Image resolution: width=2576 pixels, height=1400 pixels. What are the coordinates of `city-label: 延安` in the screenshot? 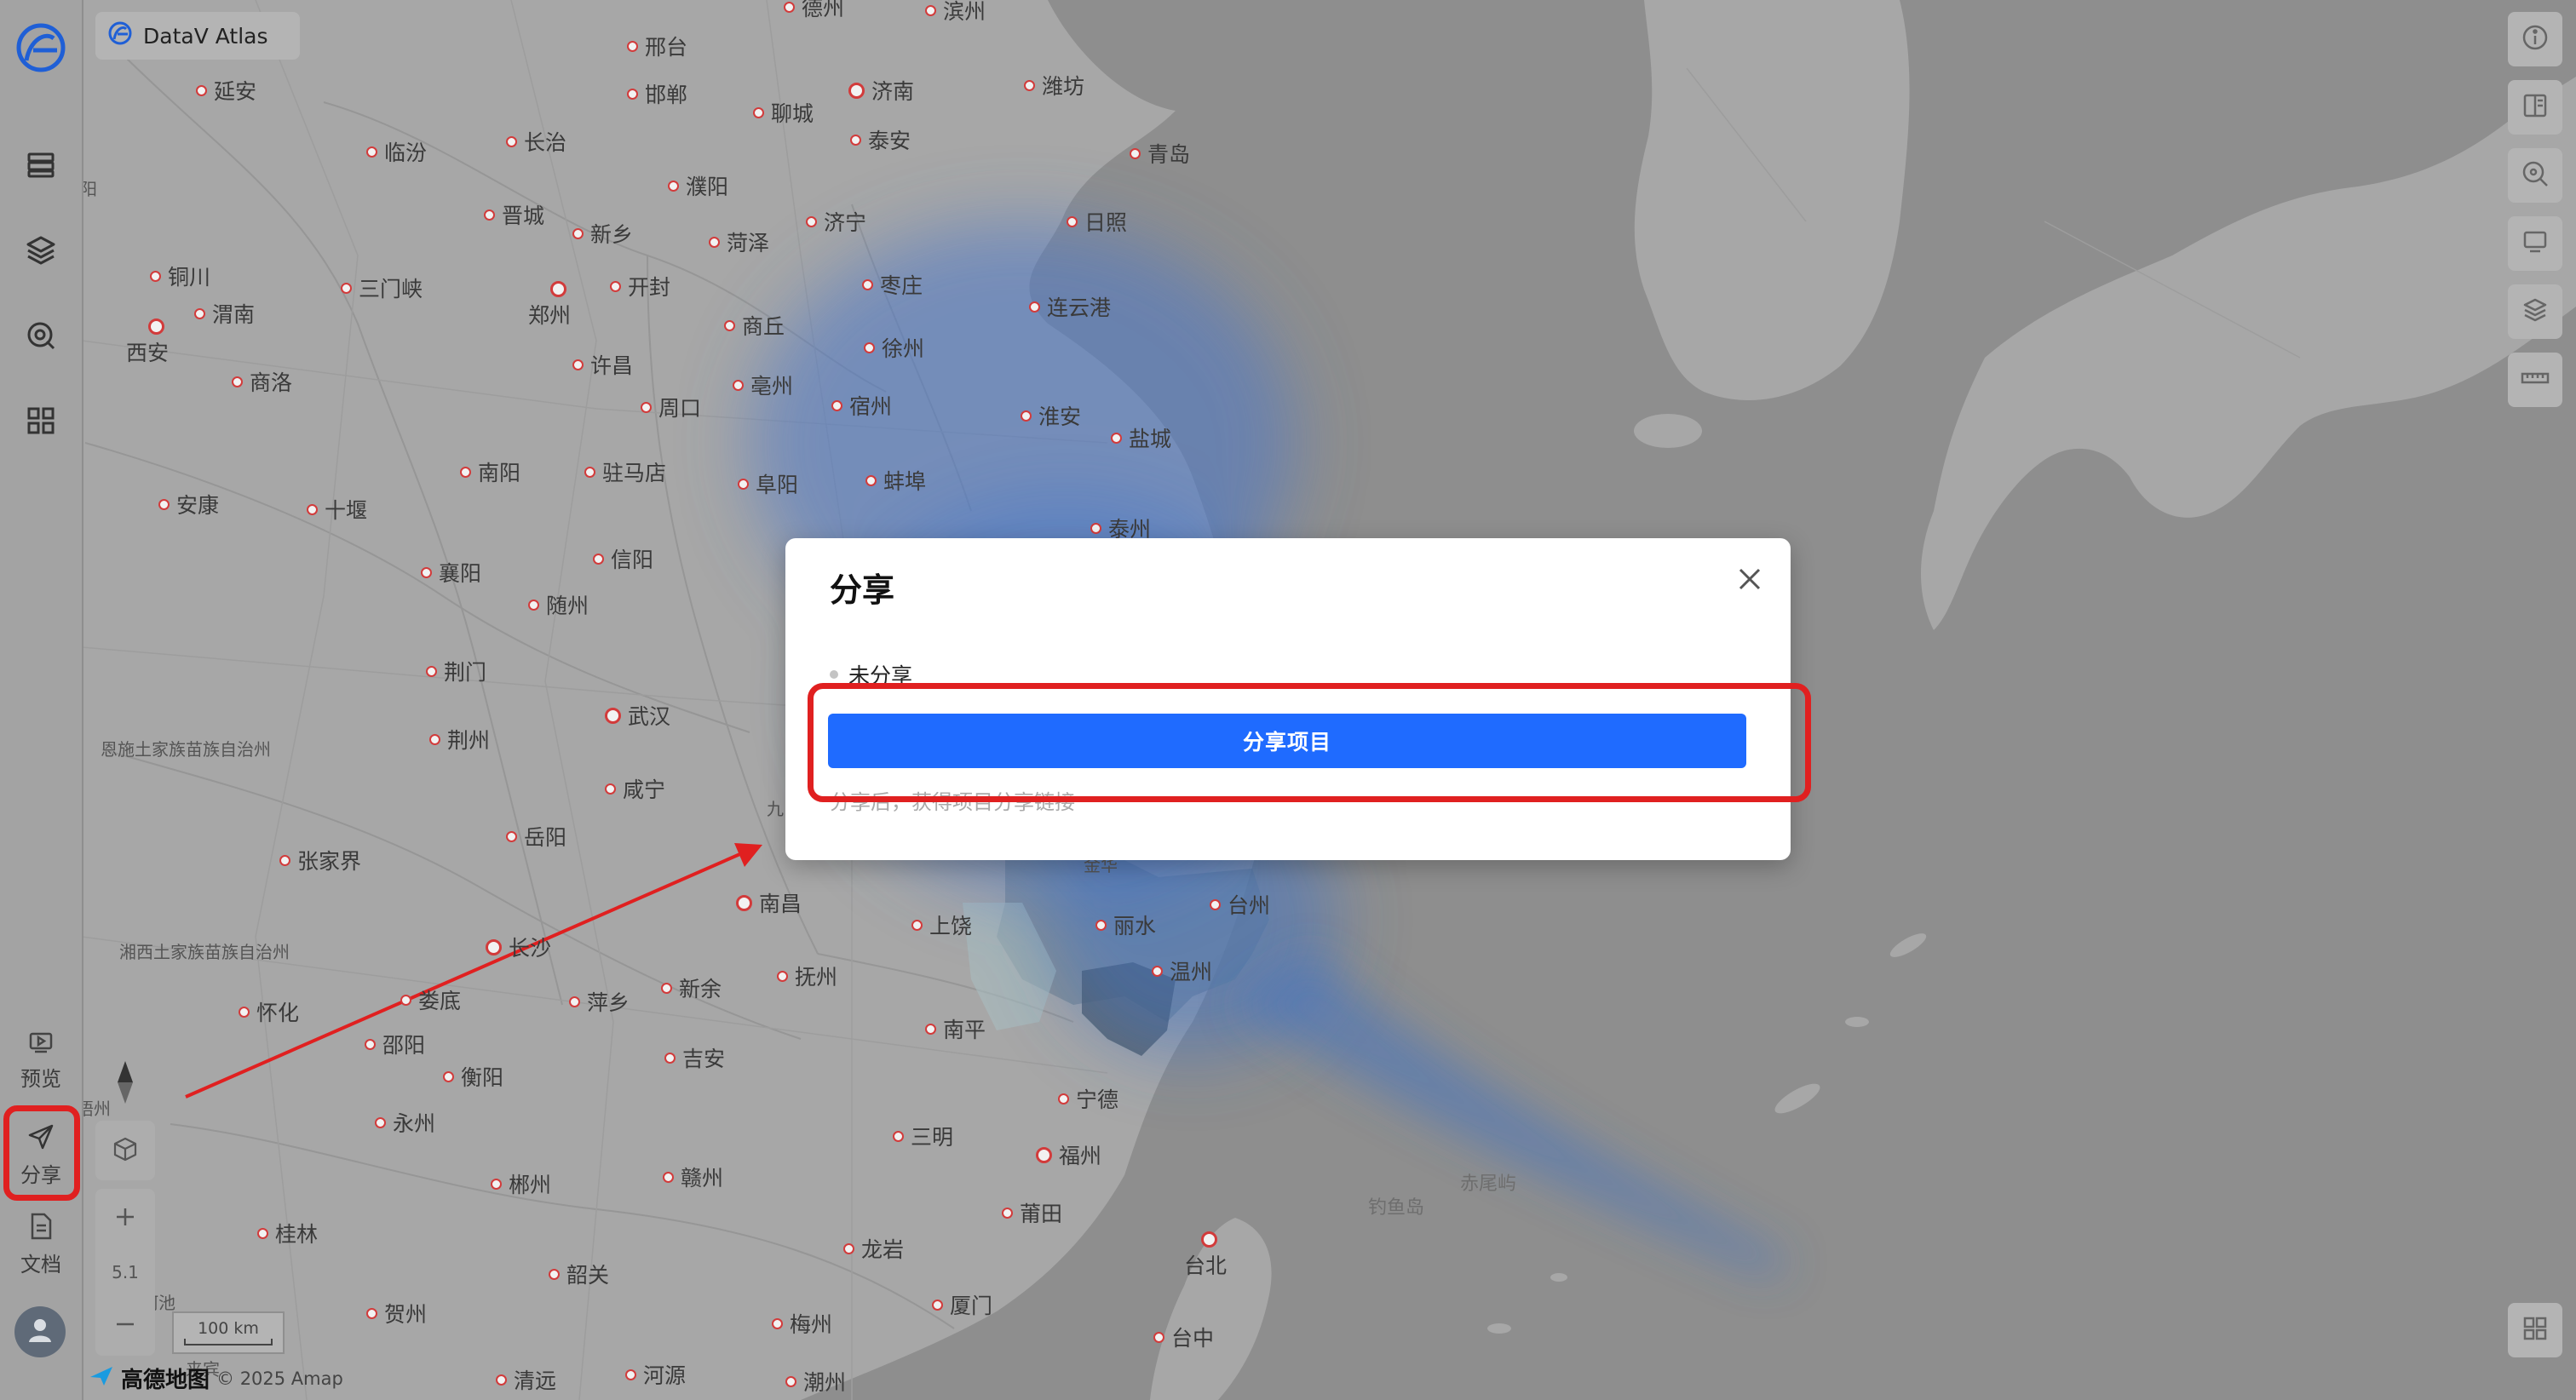 It's located at (226, 90).